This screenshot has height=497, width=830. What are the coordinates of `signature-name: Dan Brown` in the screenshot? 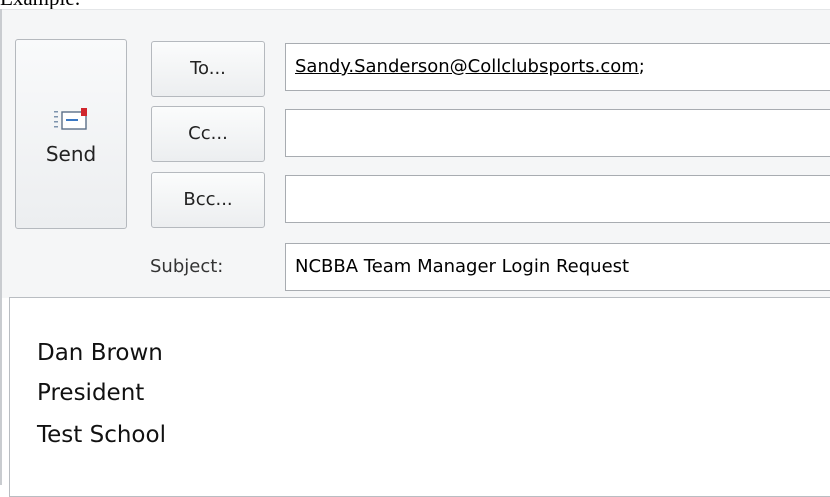 It's located at (100, 353).